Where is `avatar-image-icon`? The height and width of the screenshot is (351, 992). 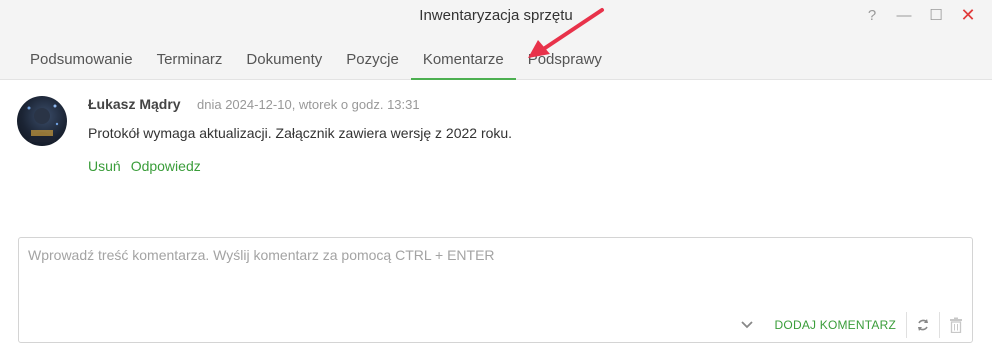 avatar-image-icon is located at coordinates (43, 123).